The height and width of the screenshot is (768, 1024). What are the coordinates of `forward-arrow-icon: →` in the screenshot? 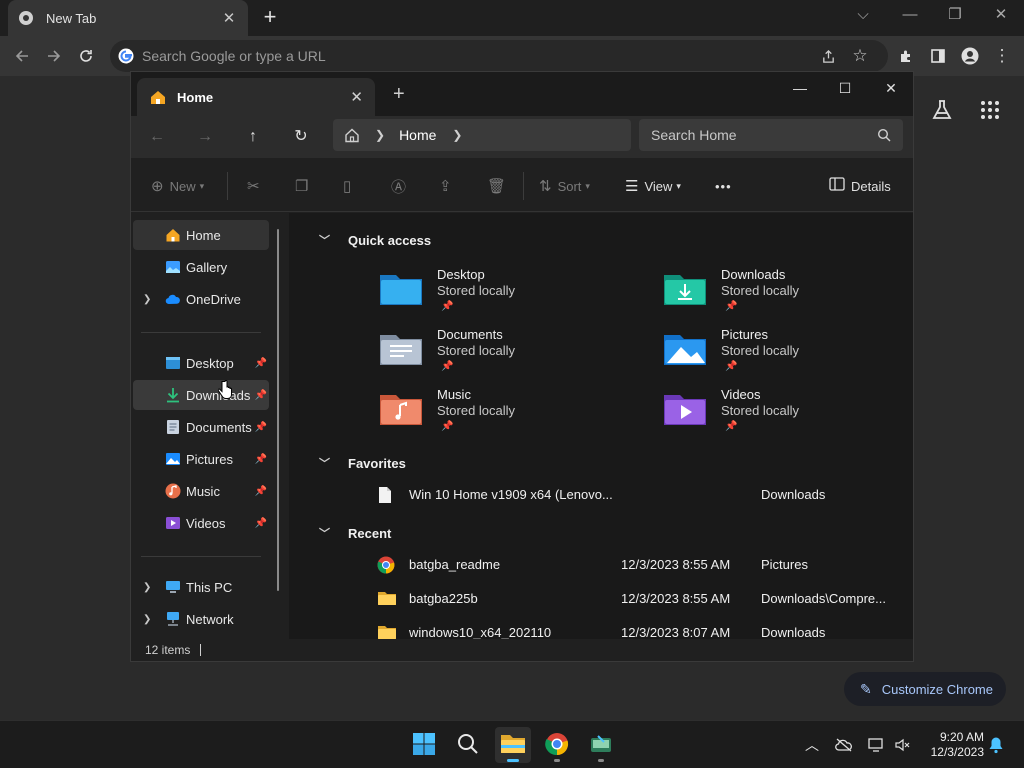 It's located at (205, 137).